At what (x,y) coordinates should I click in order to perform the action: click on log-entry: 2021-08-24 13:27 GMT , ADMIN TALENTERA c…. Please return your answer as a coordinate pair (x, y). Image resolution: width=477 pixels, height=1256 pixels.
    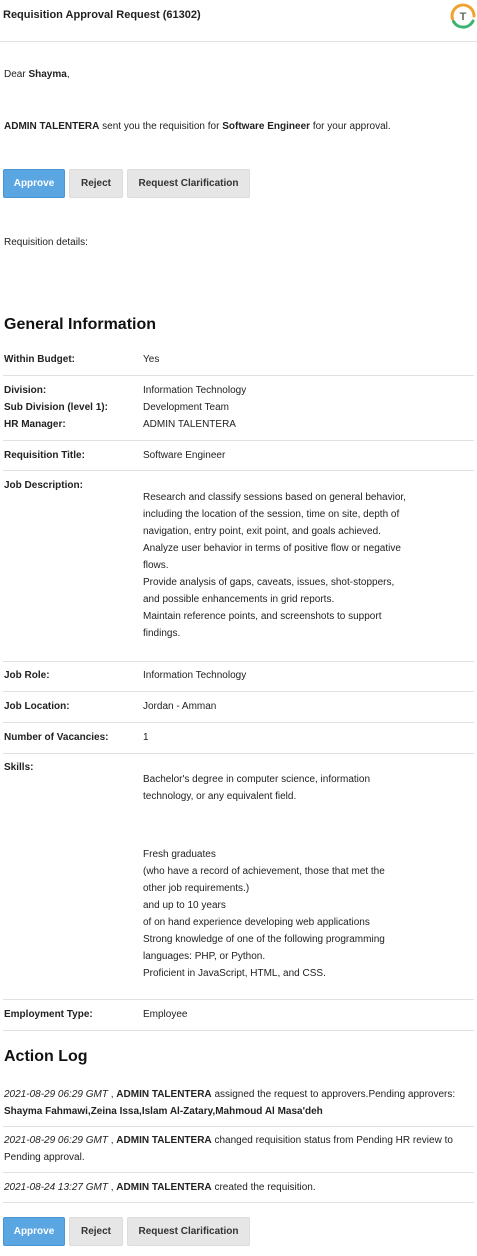
    Looking at the image, I should click on (160, 1187).